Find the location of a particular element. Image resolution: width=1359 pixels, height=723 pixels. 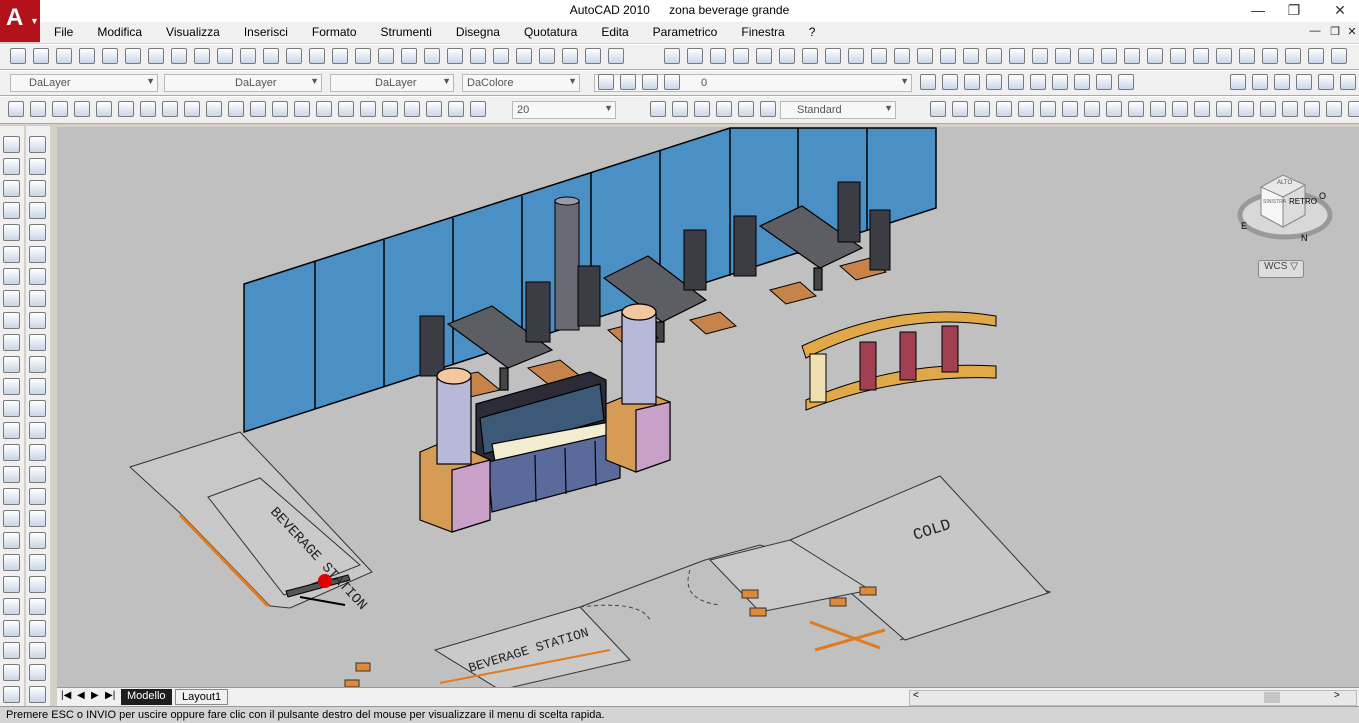

sphere-icon is located at coordinates (994, 82).